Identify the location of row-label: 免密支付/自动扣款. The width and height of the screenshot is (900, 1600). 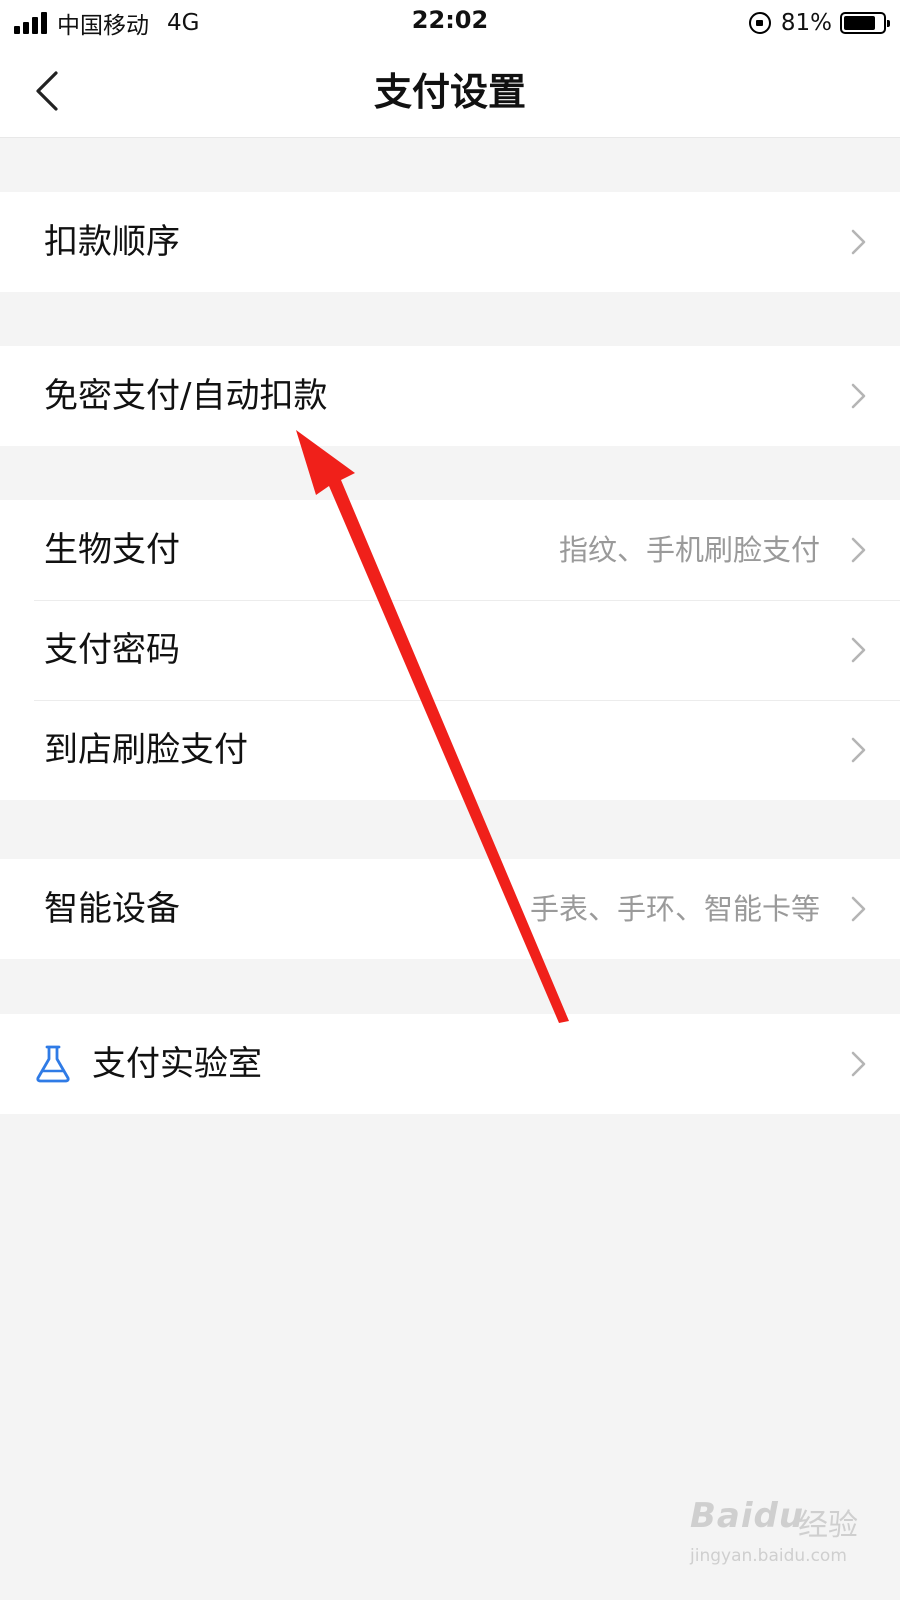
(186, 396).